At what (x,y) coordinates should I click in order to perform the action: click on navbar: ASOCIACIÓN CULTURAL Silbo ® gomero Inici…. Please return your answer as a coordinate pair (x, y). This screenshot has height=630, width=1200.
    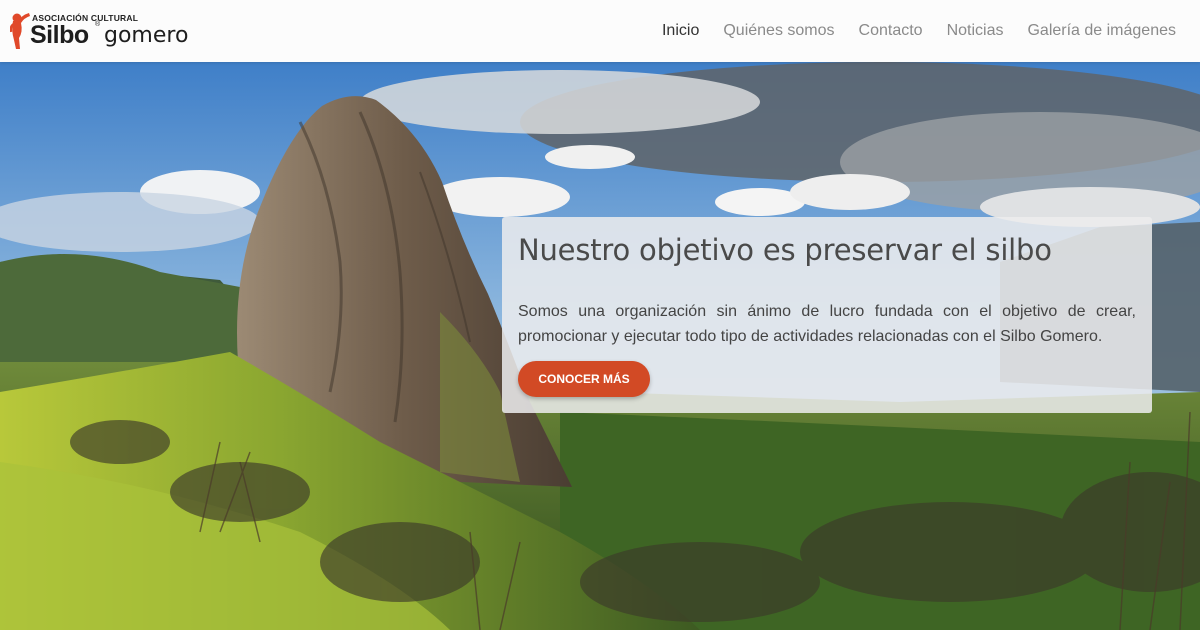
    Looking at the image, I should click on (600, 31).